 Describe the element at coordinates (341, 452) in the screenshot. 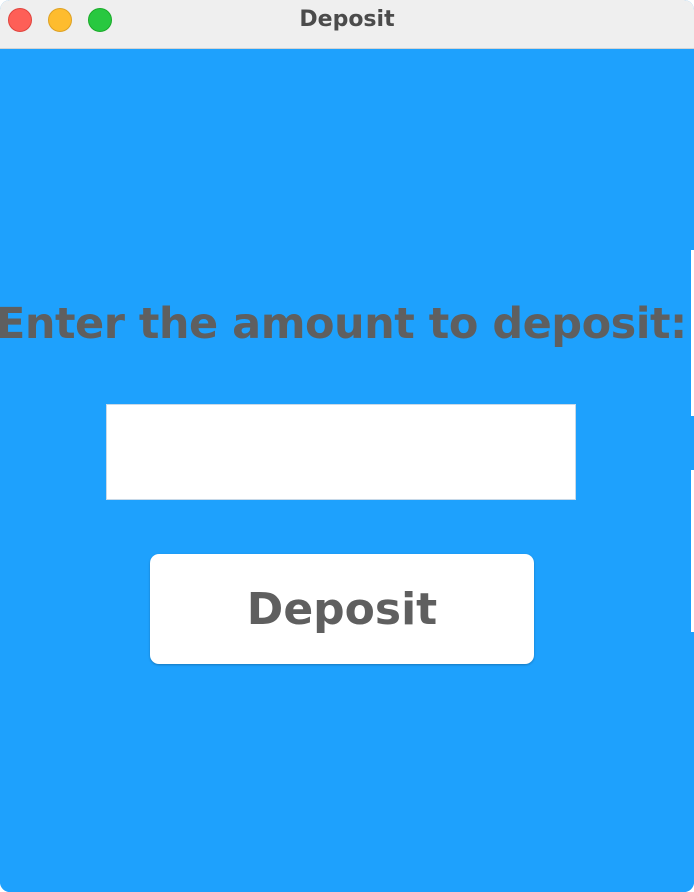

I see `amount-input` at that location.